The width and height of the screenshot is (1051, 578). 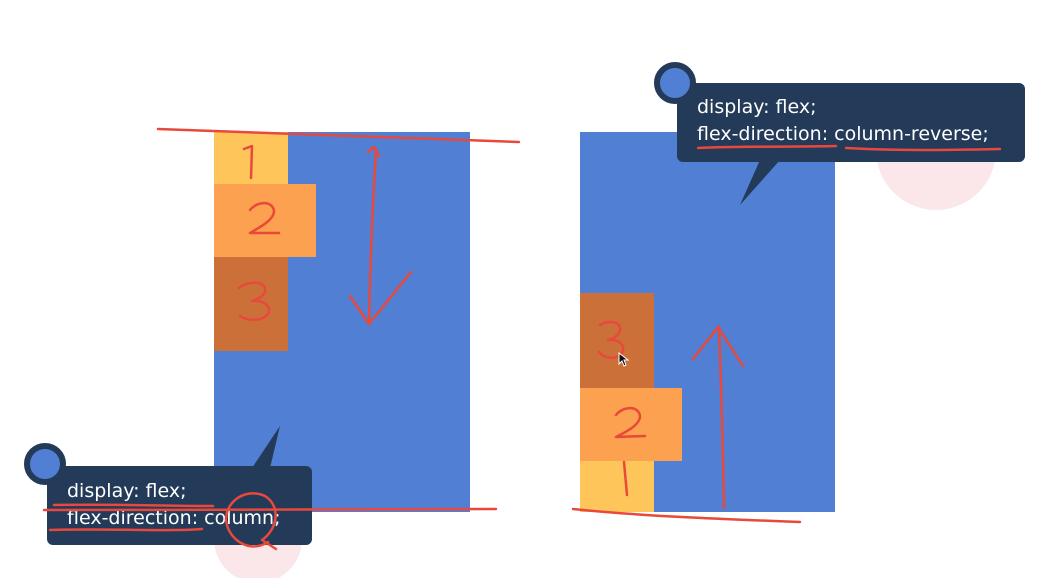 What do you see at coordinates (843, 134) in the screenshot?
I see `right-code-line-flex-direction: flex-direction: column-reverse;` at bounding box center [843, 134].